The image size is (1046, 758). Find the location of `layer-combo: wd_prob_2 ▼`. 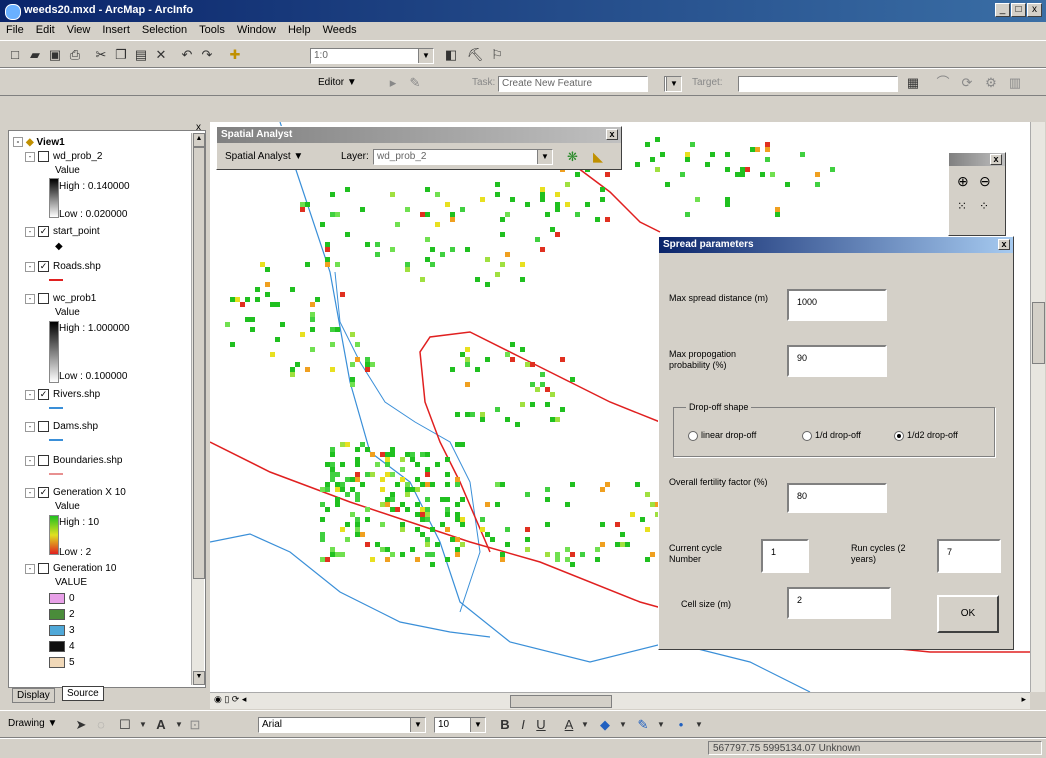

layer-combo: wd_prob_2 ▼ is located at coordinates (463, 157).